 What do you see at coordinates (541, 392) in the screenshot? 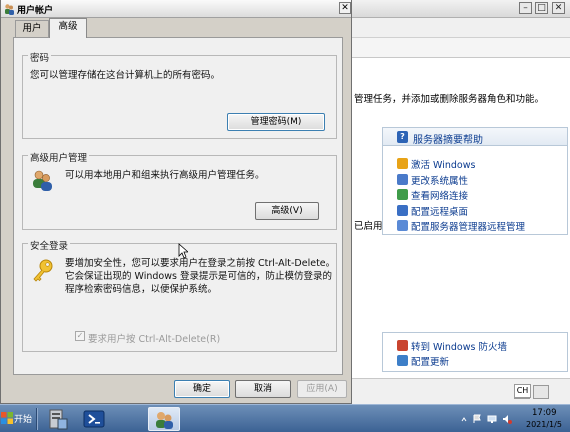
I see `help-icon` at bounding box center [541, 392].